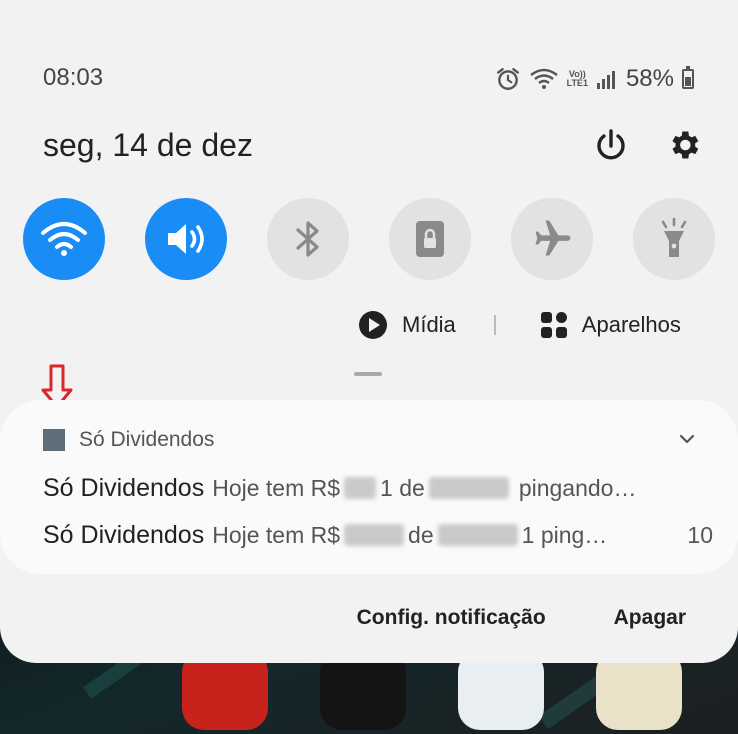 Image resolution: width=738 pixels, height=734 pixels. What do you see at coordinates (519, 325) in the screenshot?
I see `media-devices-row: Mídia Aparelhos` at bounding box center [519, 325].